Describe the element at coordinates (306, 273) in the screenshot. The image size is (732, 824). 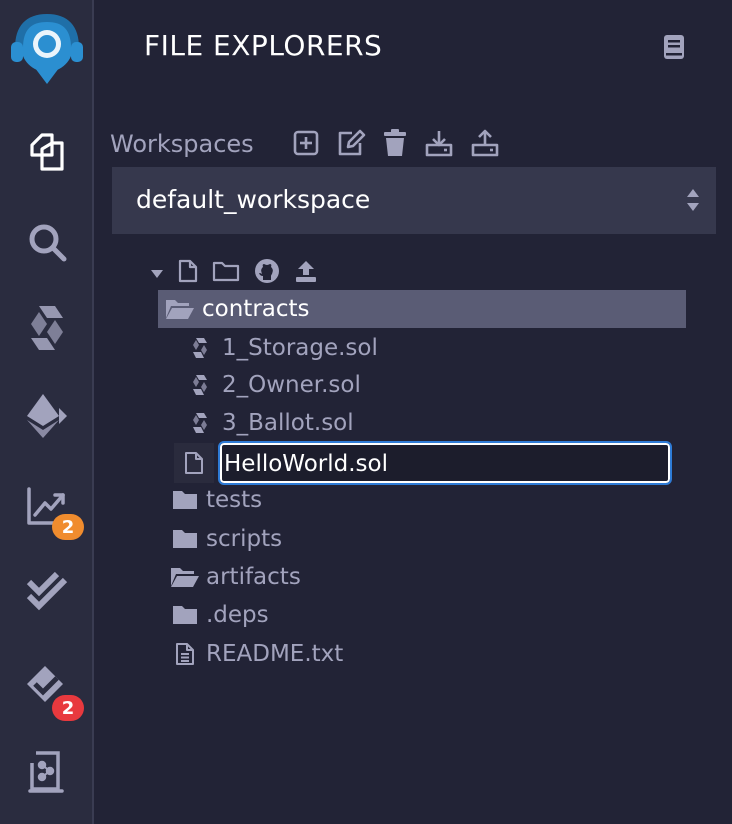
I see `upload-file-icon` at that location.